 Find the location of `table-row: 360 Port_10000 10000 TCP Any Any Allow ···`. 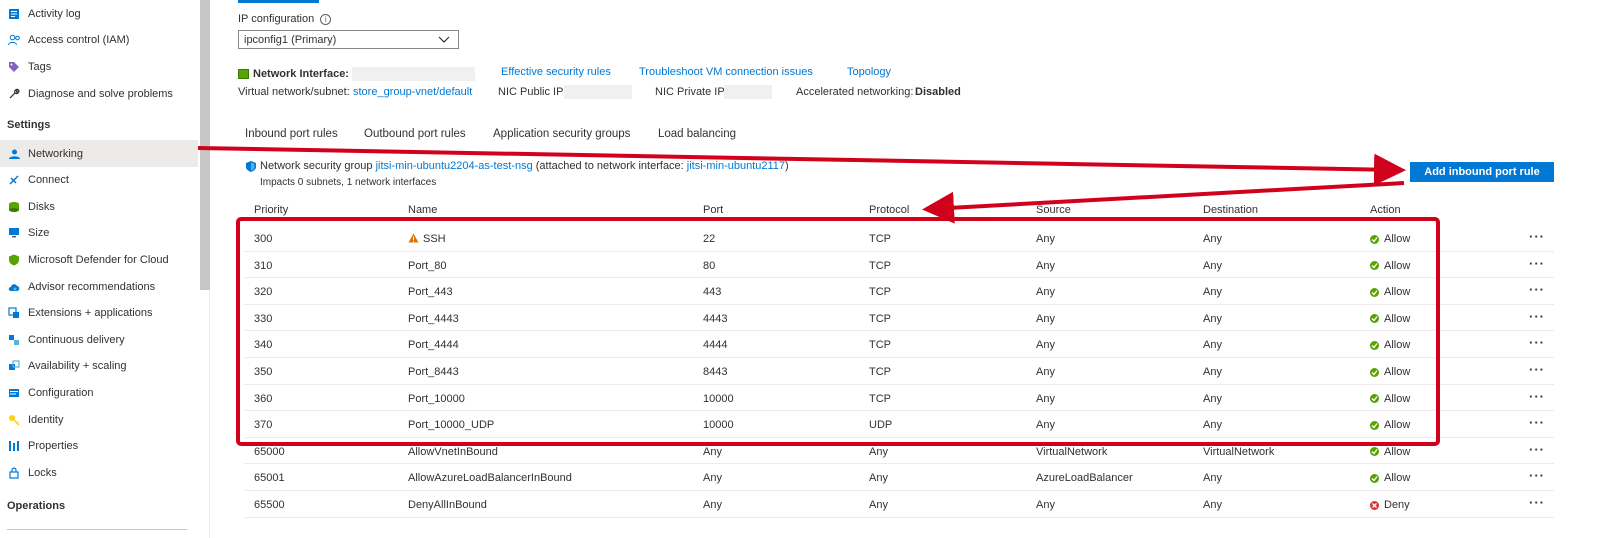

table-row: 360 Port_10000 10000 TCP Any Any Allow ··· is located at coordinates (899, 398).